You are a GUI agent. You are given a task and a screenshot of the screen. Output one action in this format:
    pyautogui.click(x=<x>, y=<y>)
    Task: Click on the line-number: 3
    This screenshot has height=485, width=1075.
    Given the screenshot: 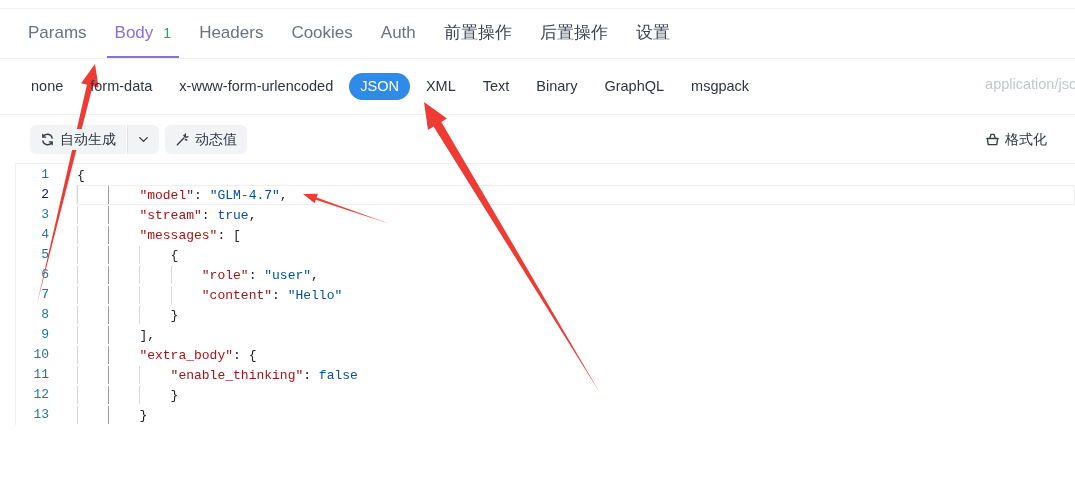 What is the action you would take?
    pyautogui.click(x=44, y=215)
    